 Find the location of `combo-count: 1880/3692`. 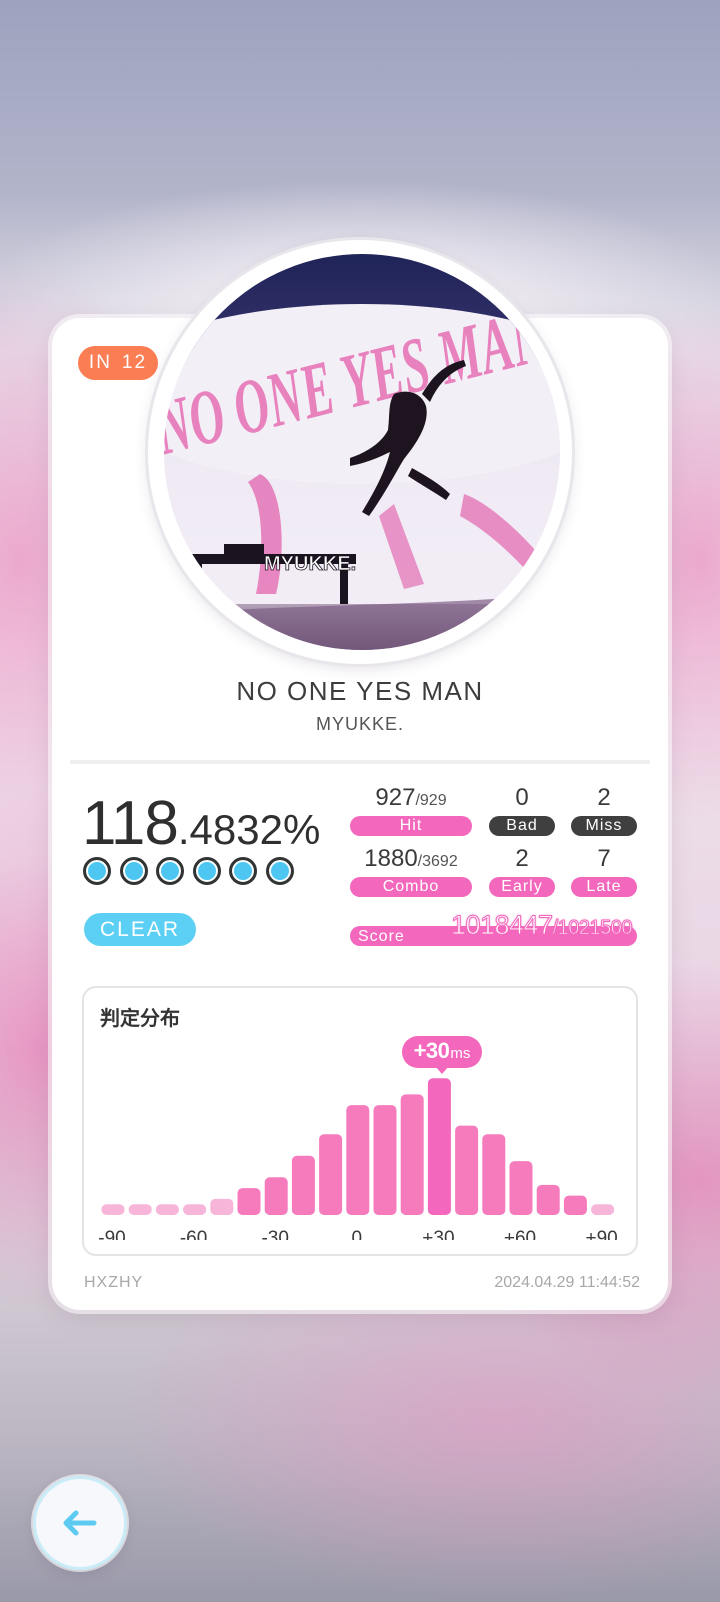

combo-count: 1880/3692 is located at coordinates (411, 859).